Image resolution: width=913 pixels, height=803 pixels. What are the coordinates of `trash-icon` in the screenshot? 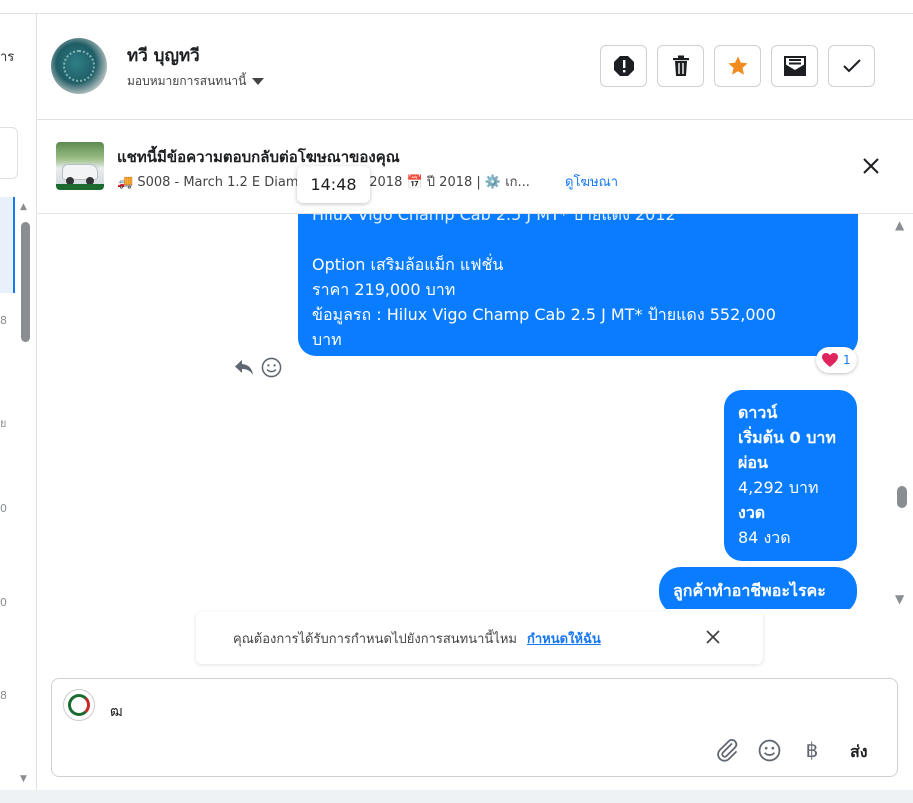 It's located at (680, 65).